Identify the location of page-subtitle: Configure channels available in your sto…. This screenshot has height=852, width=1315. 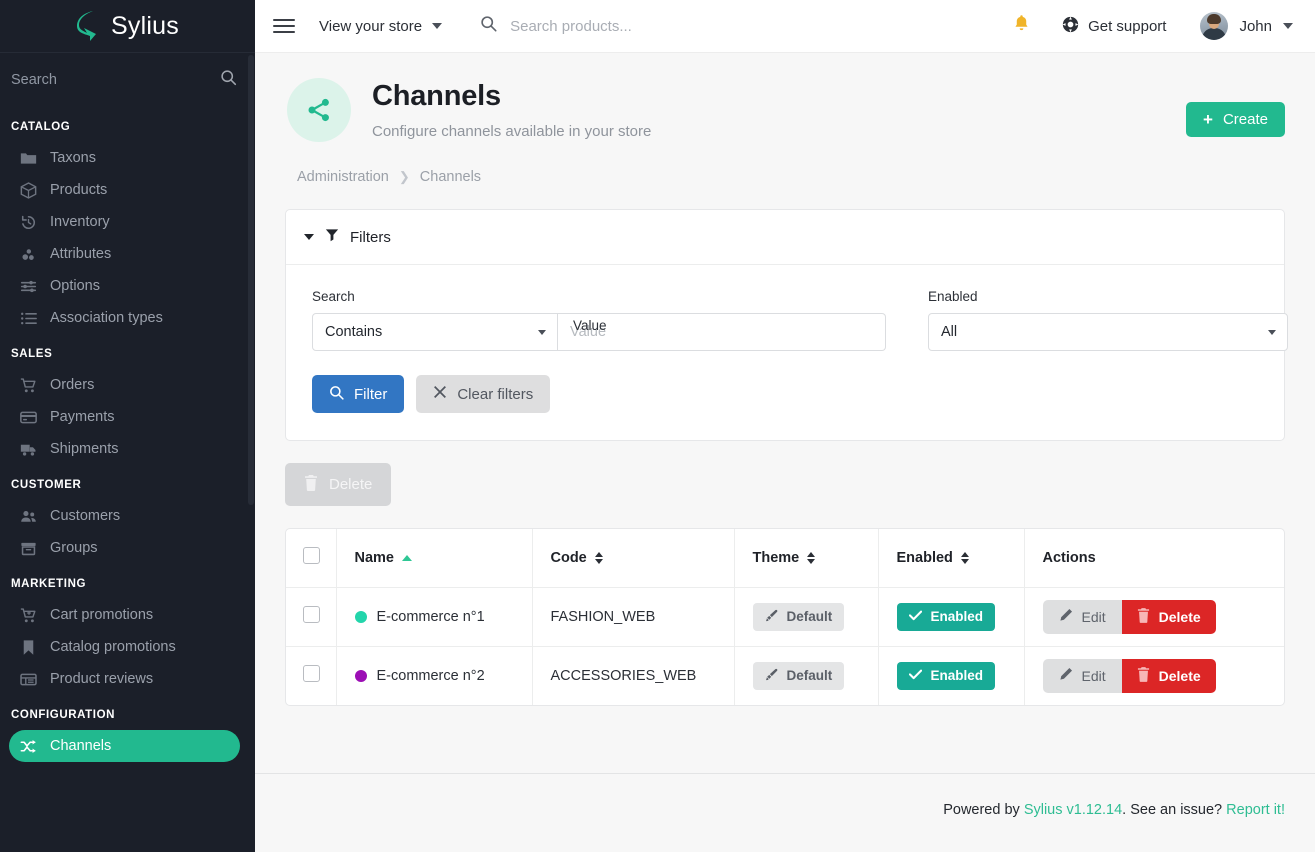
(512, 131).